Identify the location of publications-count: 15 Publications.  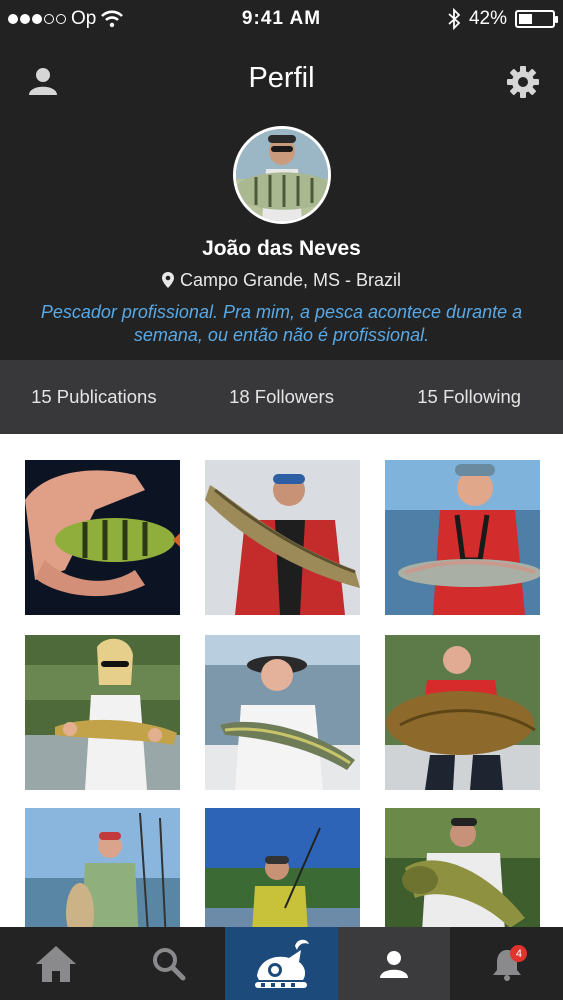
(94, 397).